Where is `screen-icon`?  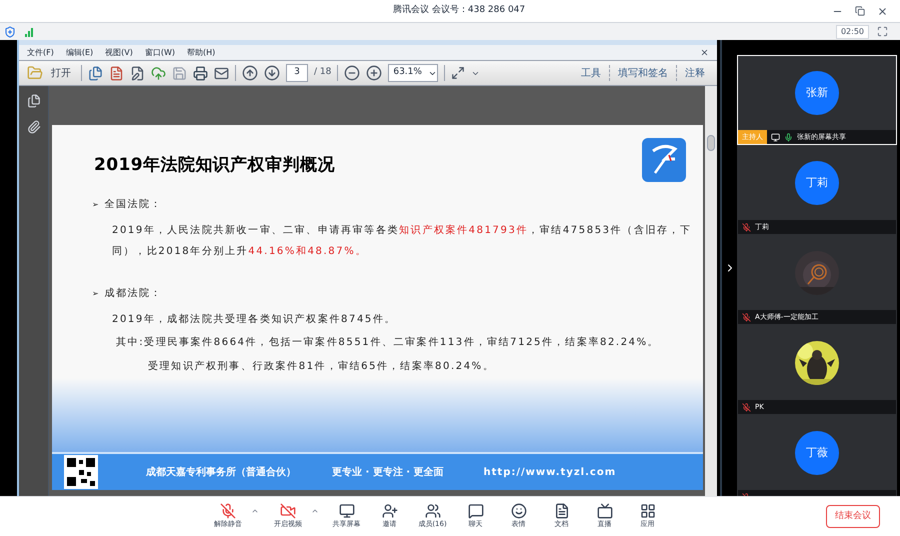 screen-icon is located at coordinates (346, 511).